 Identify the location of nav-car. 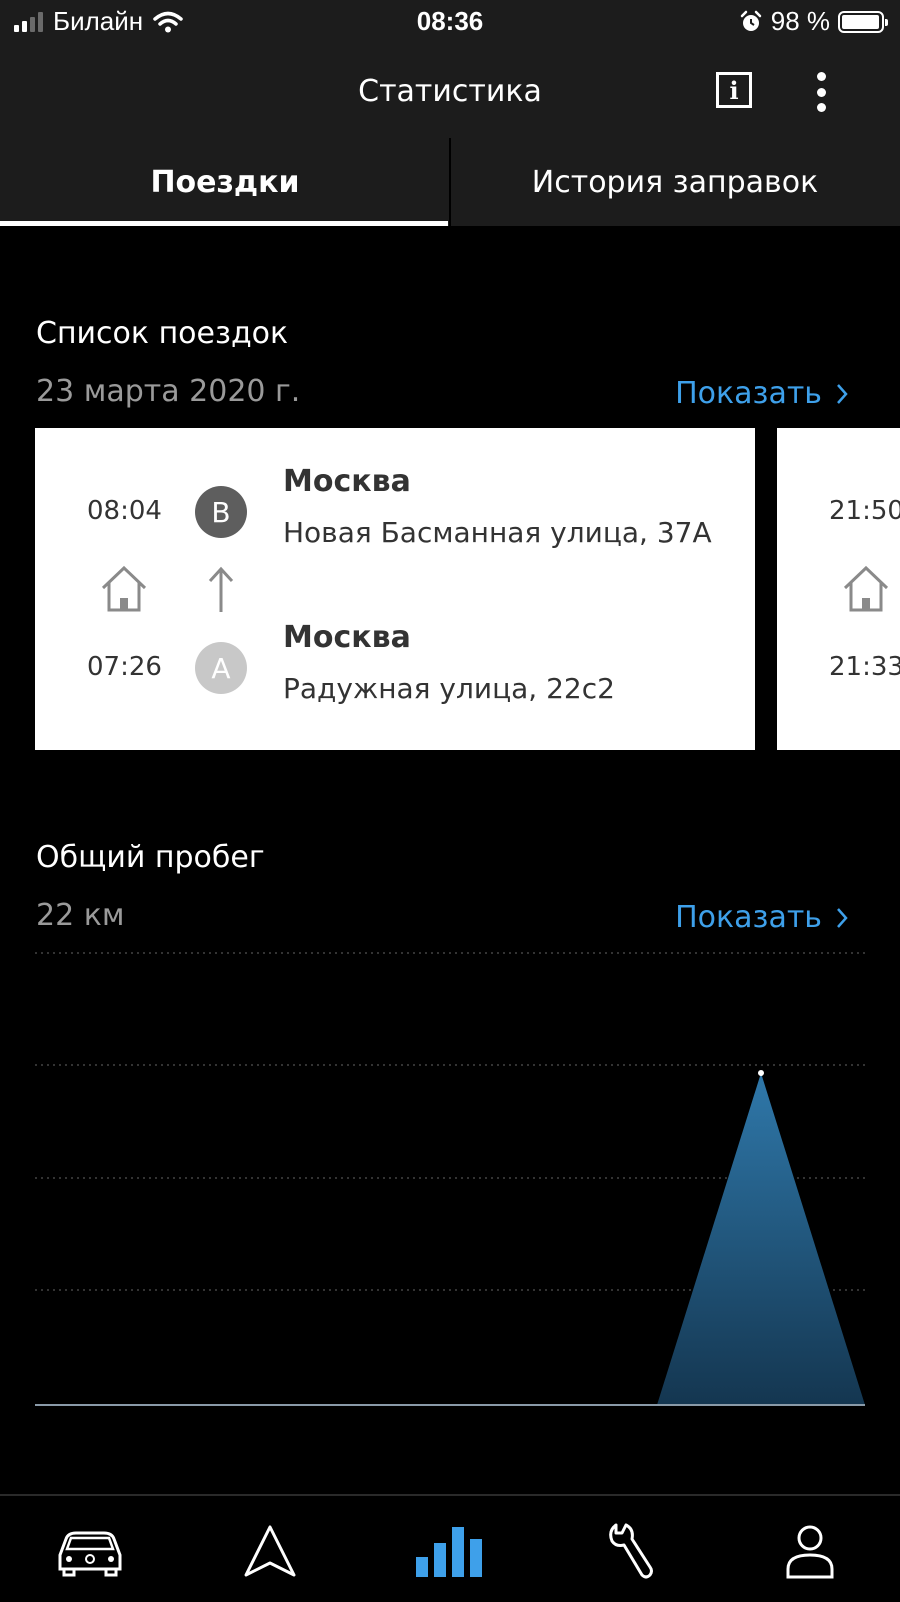
(90, 1551).